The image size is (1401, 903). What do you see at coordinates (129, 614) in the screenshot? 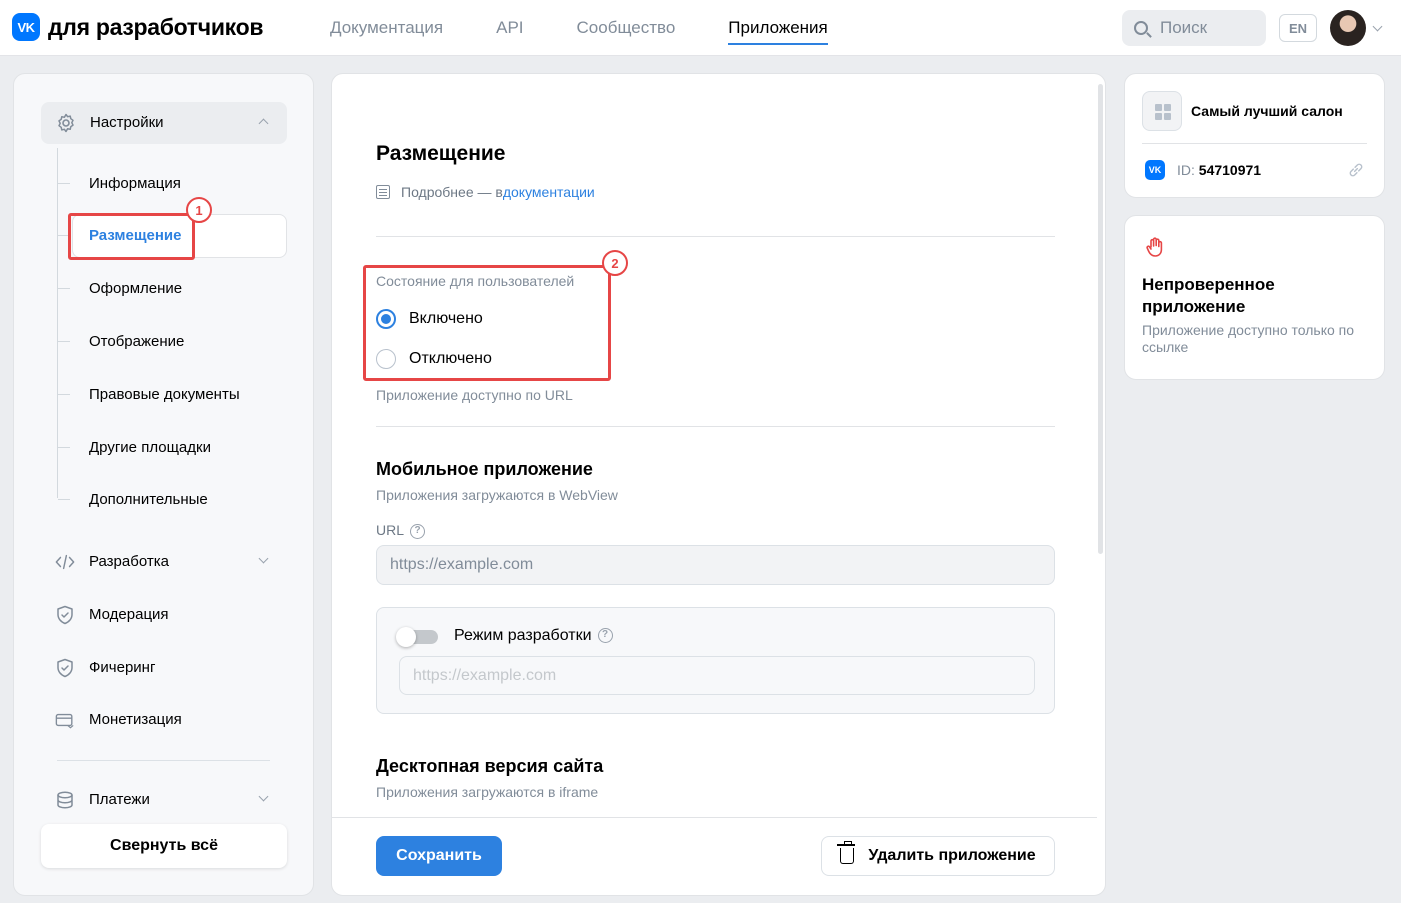
I see `sidebar-item-moderation: Модерация` at bounding box center [129, 614].